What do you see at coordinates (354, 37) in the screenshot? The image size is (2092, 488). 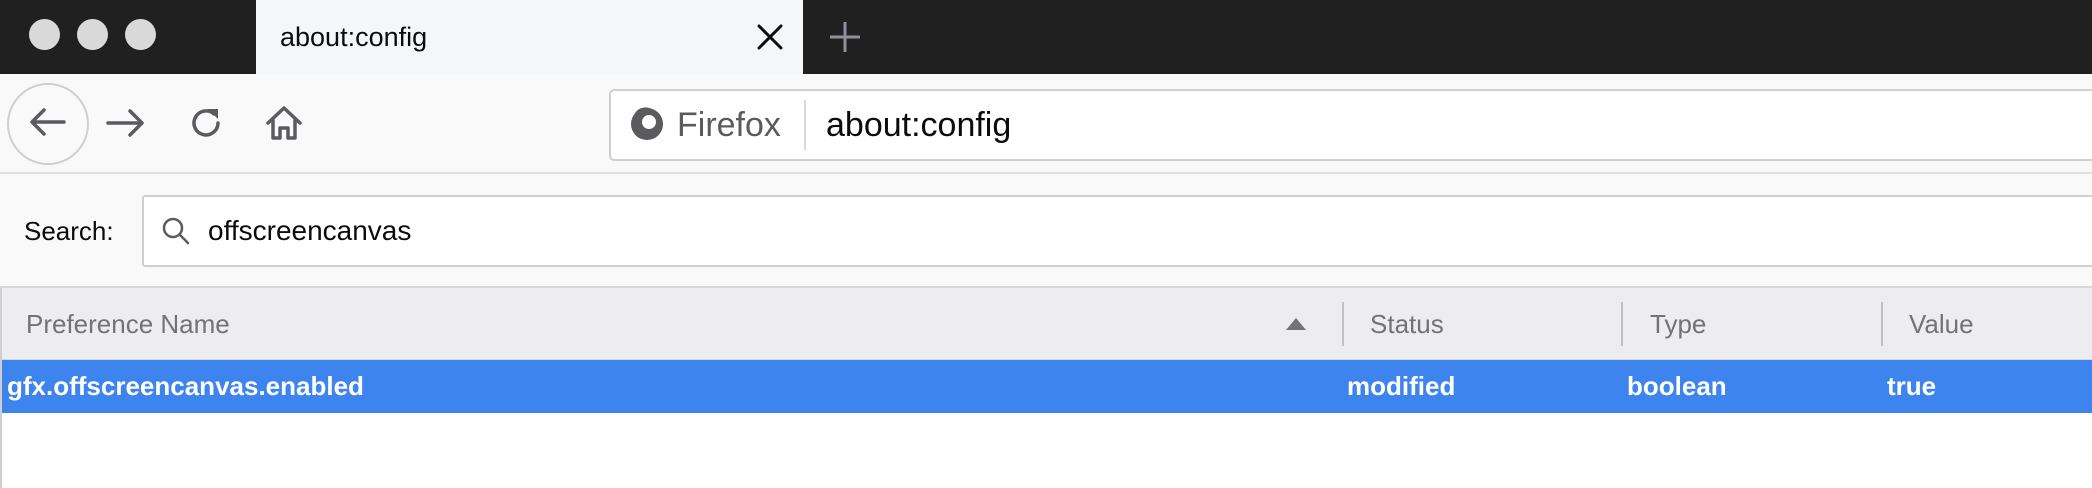 I see `tab-title: about:config` at bounding box center [354, 37].